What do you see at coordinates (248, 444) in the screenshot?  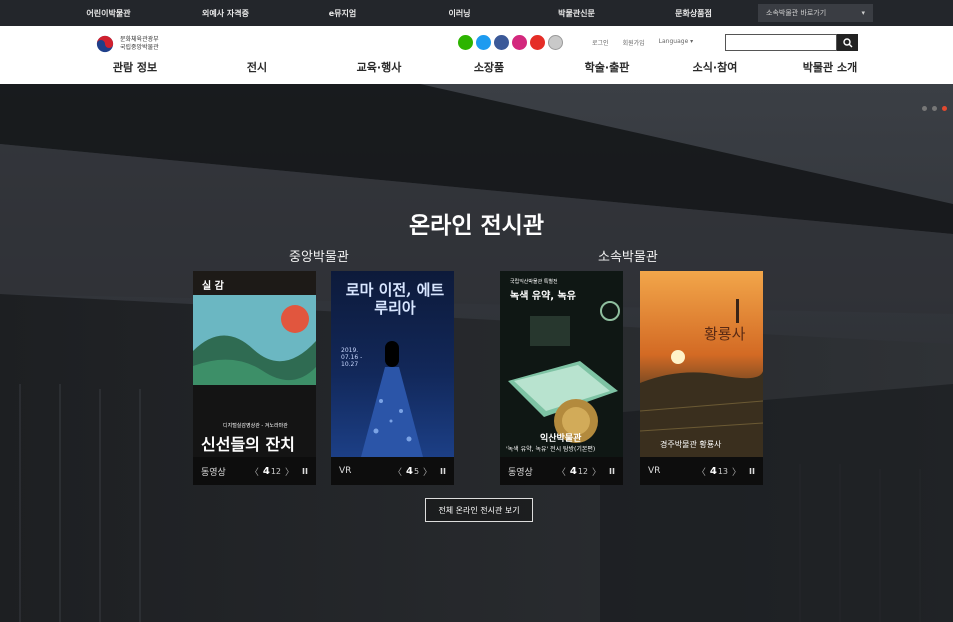 I see `poster-title: 신선들의 잔치` at bounding box center [248, 444].